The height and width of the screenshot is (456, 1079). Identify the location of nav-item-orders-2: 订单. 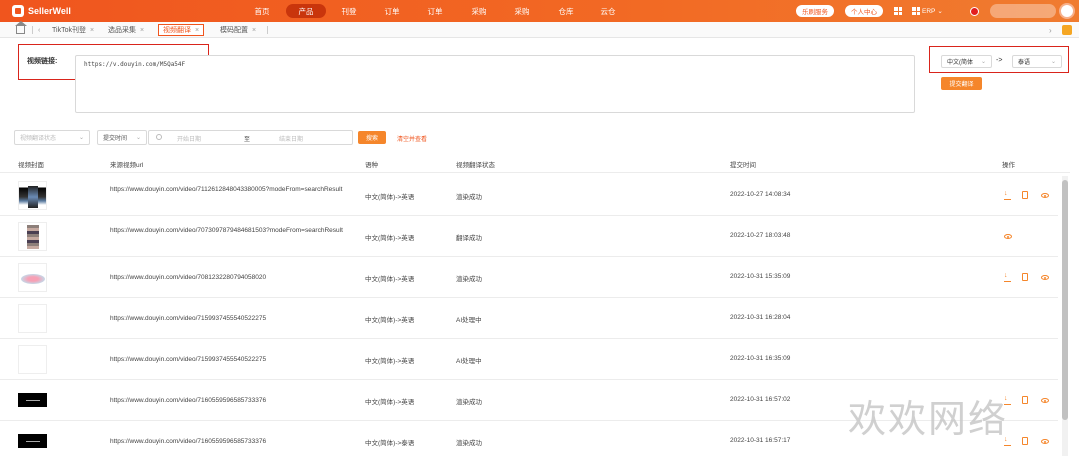
(435, 11).